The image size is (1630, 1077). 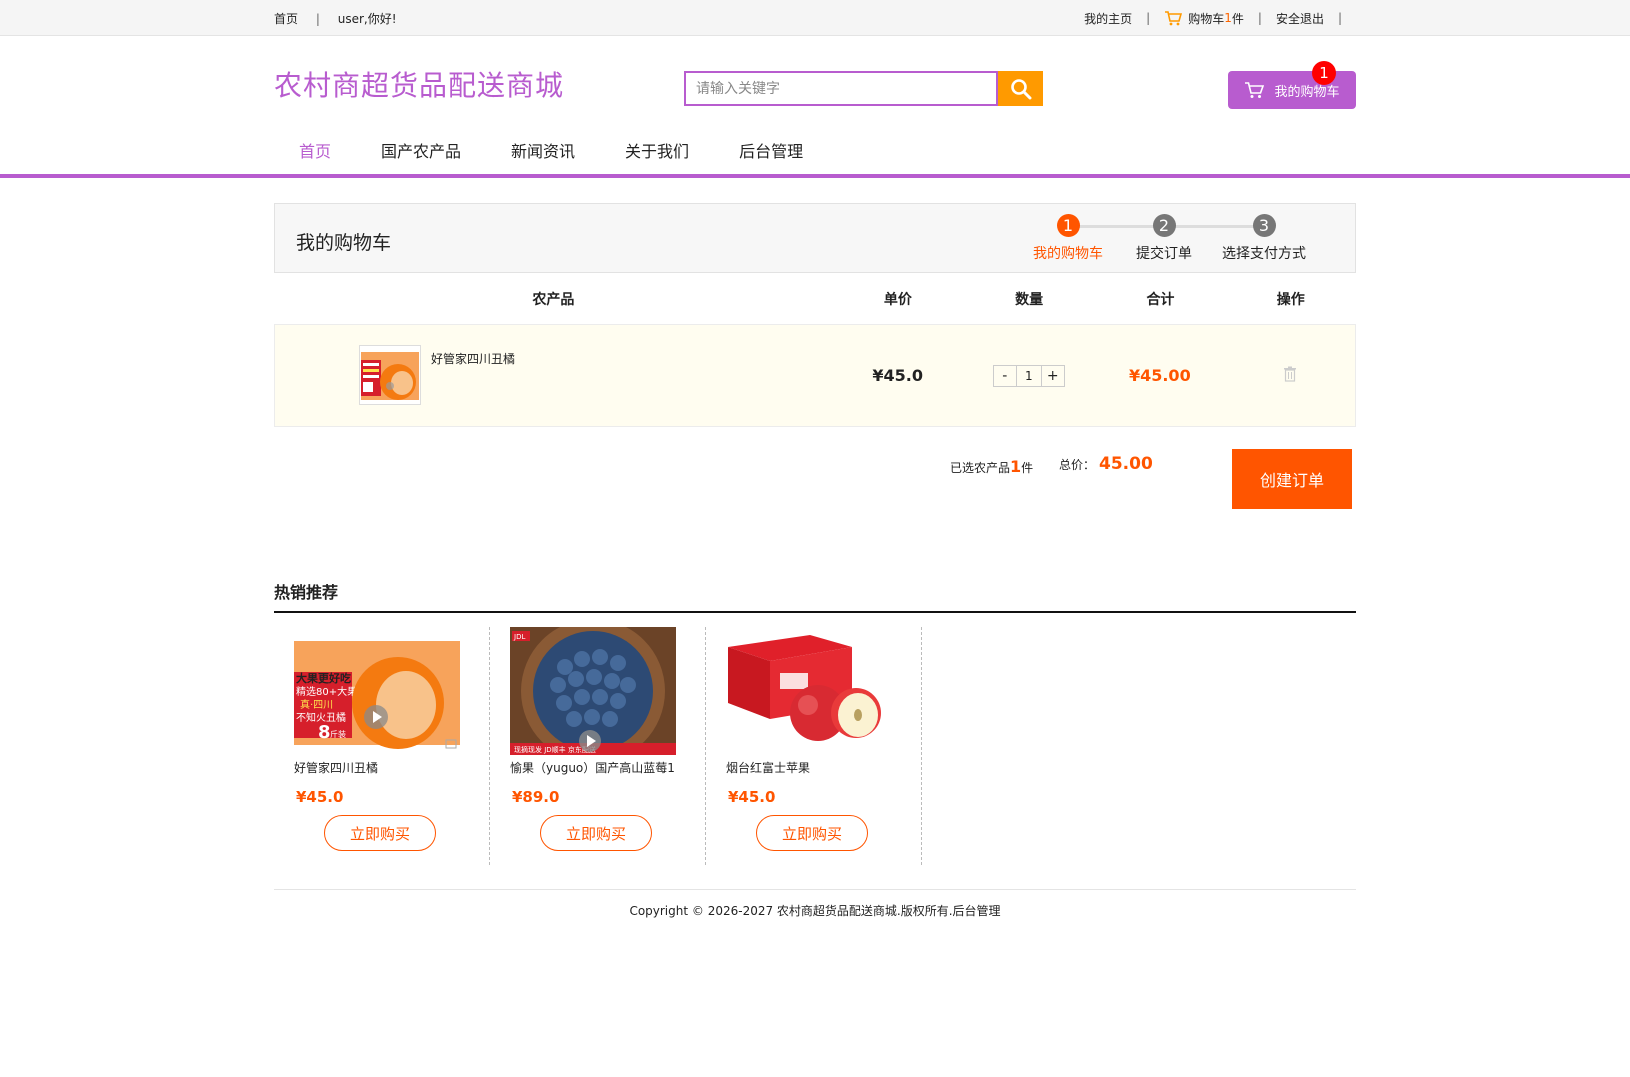 I want to click on step-number: 2, so click(x=1164, y=225).